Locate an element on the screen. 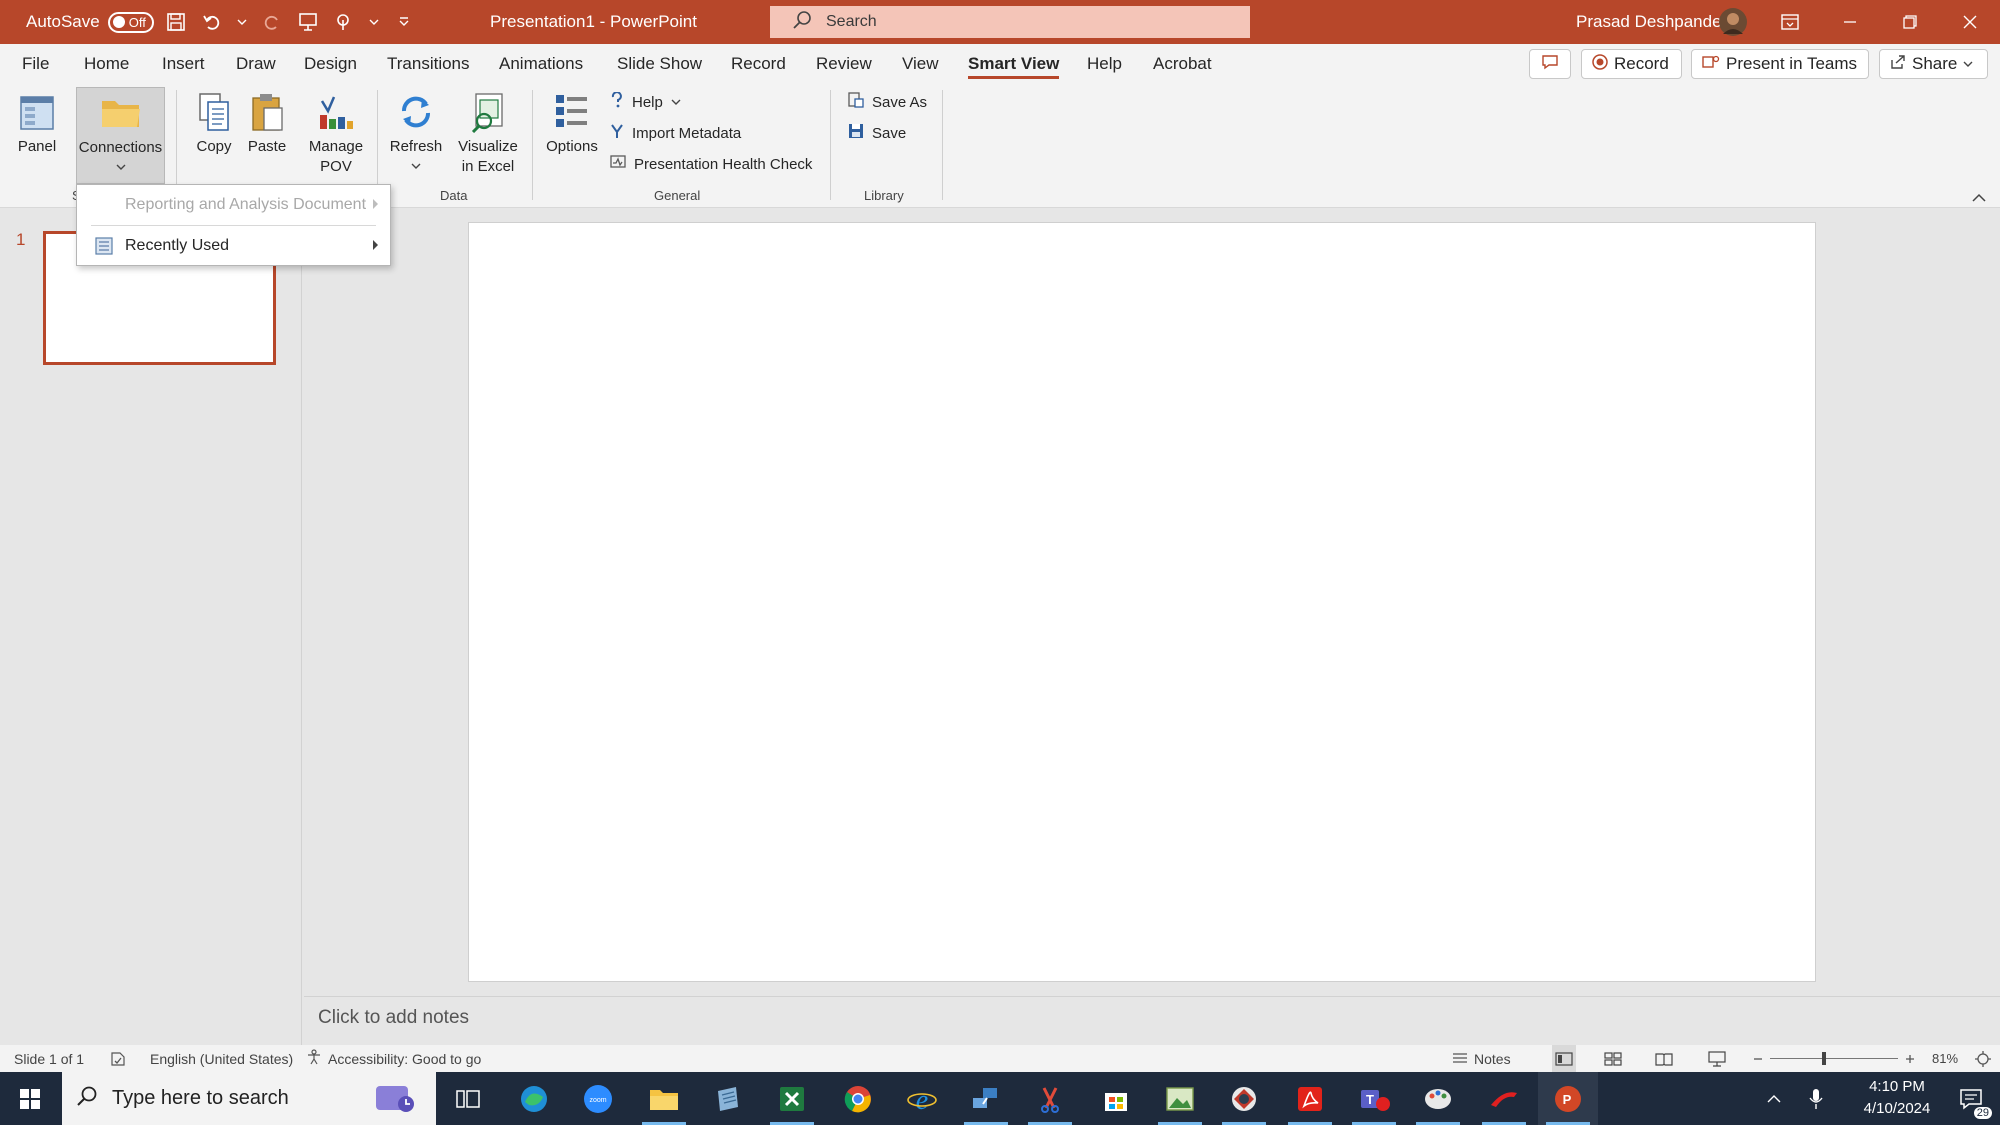 The width and height of the screenshot is (2000, 1125). panel-button: Panel is located at coordinates (37, 123).